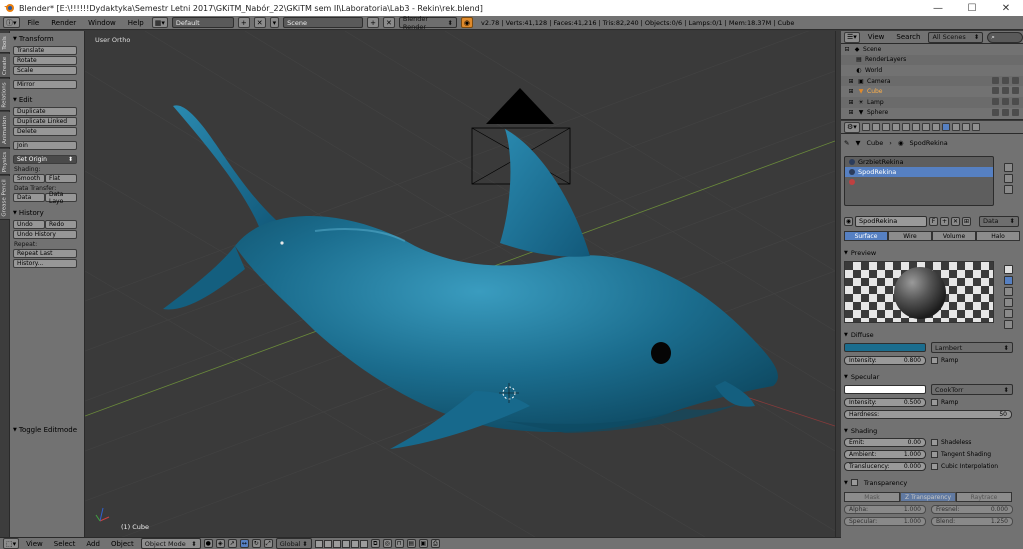 This screenshot has height=549, width=1023. Describe the element at coordinates (11, 22) in the screenshot. I see `editor-type-icon: ⓘ▾` at that location.